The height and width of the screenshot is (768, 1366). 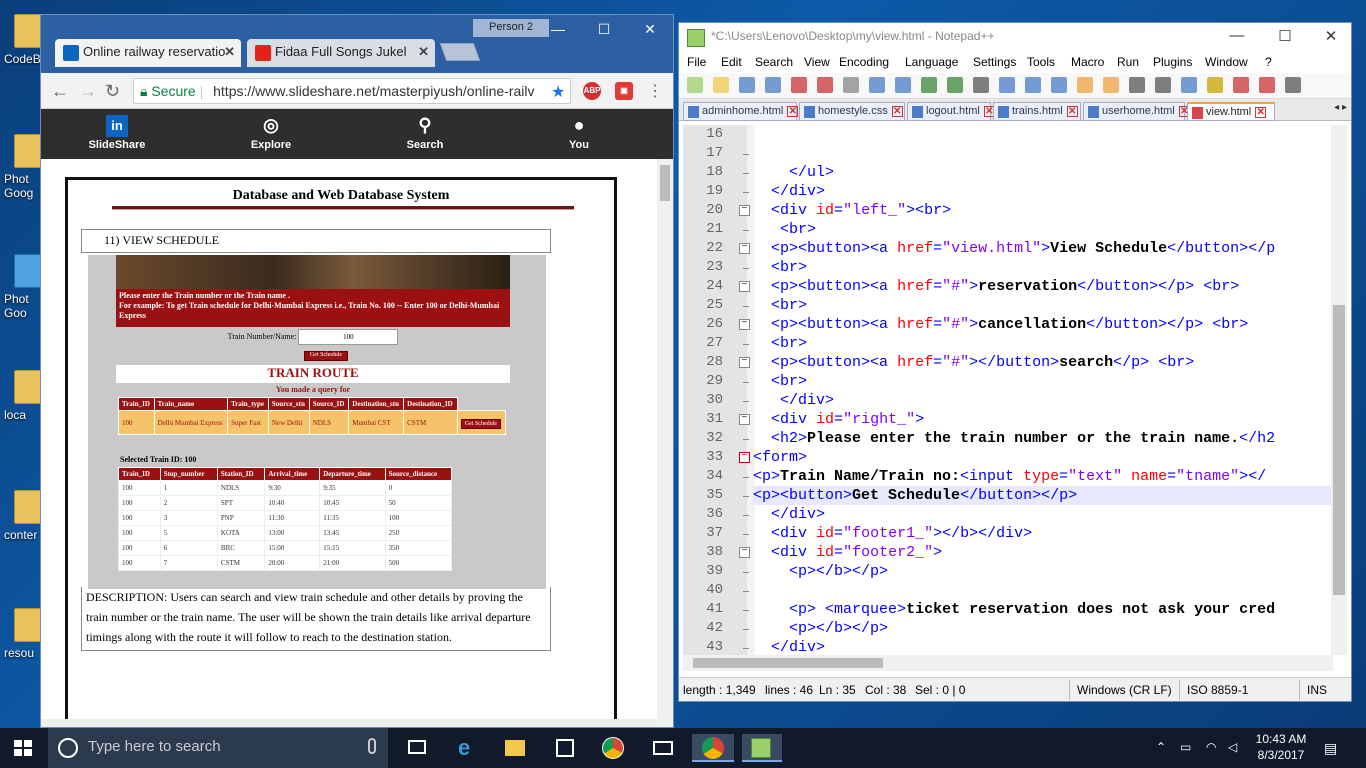 What do you see at coordinates (1237, 38) in the screenshot?
I see `minimize-button: —` at bounding box center [1237, 38].